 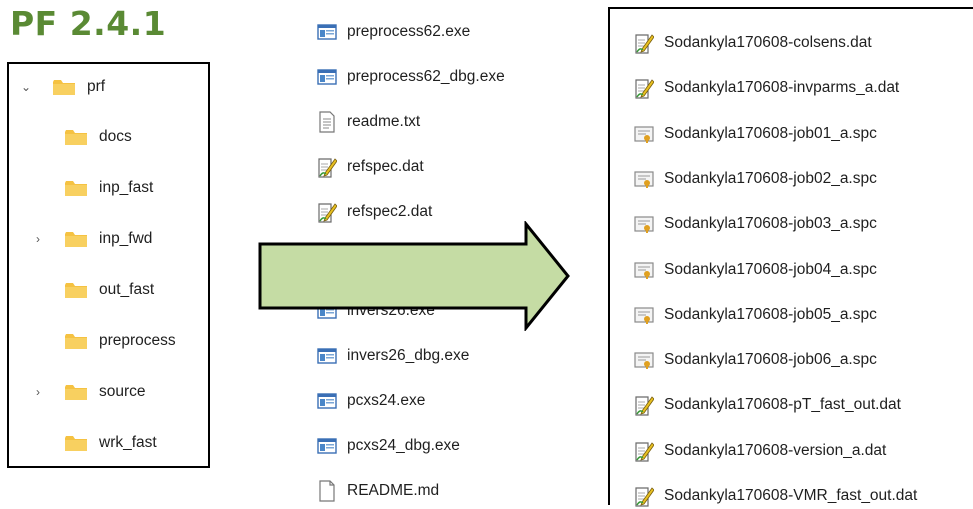 I want to click on file-name: Sodankyla170608-job02_a.spc, so click(x=770, y=178).